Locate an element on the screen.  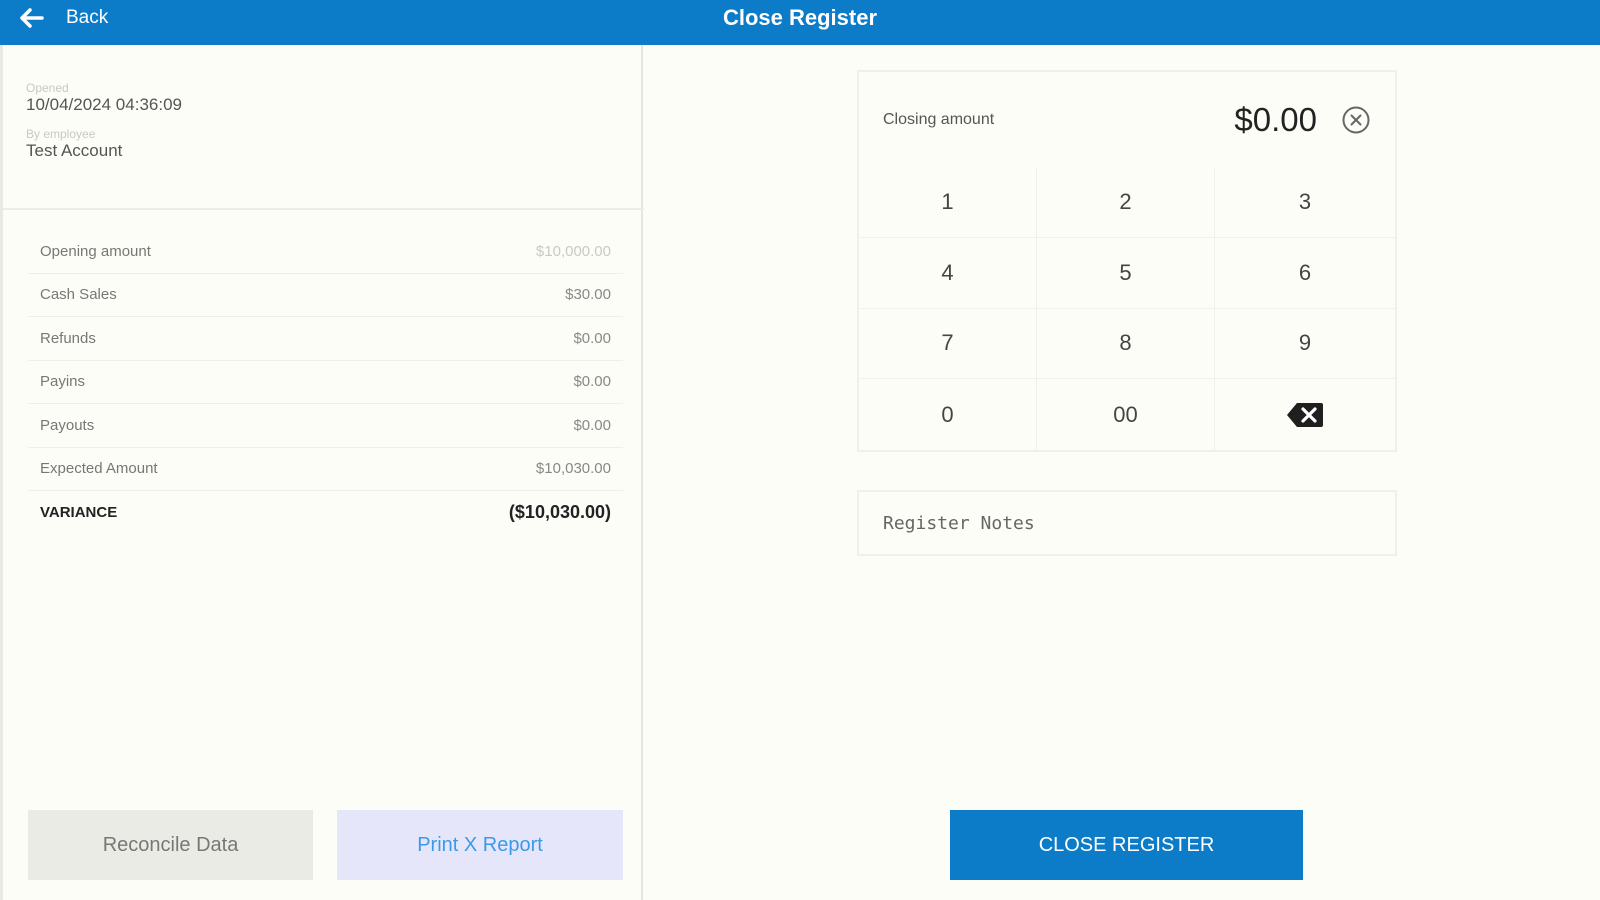
summary-row-label: Cash Sales is located at coordinates (78, 295).